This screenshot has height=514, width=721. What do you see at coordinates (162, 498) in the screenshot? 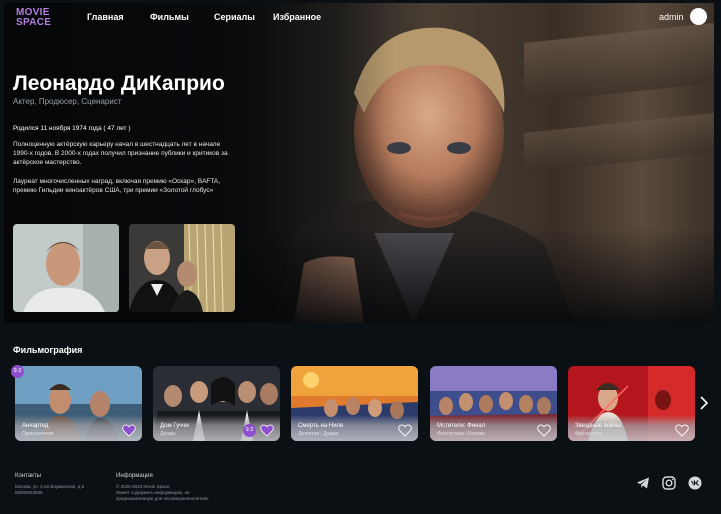
I see `footer-disclaimer: предназначенную для несовершеннолетних` at bounding box center [162, 498].